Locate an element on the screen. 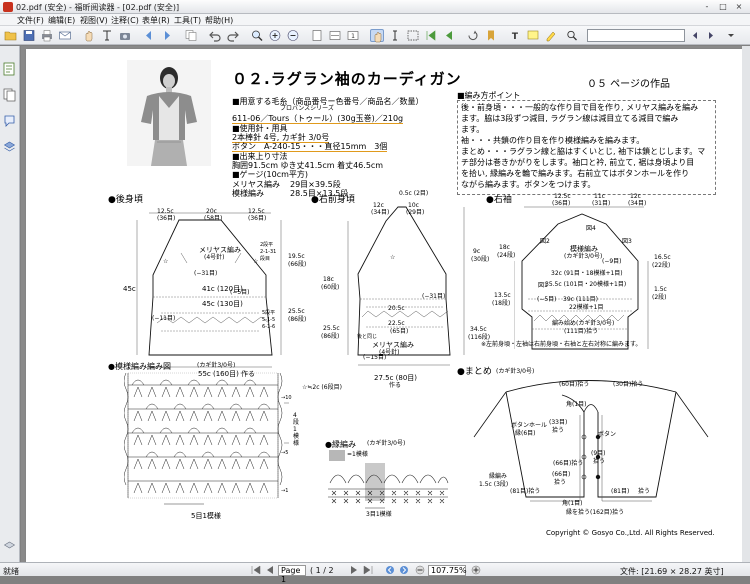  text-cursor-icon is located at coordinates (395, 35).